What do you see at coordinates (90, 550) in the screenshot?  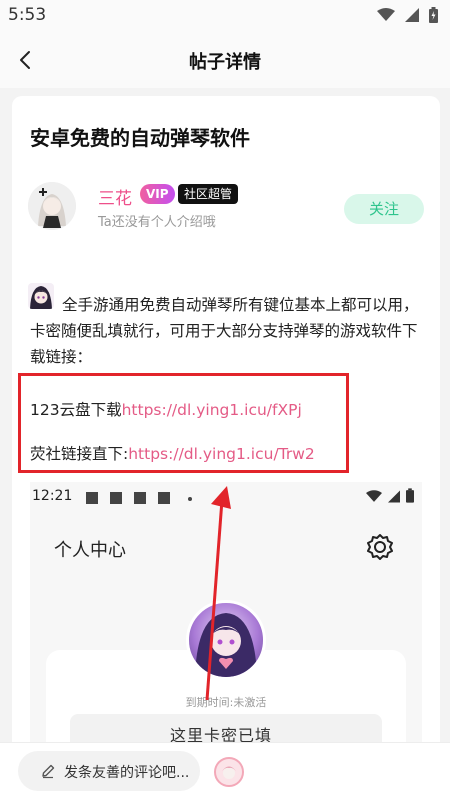 I see `screenshot-page-title: 个人中心` at bounding box center [90, 550].